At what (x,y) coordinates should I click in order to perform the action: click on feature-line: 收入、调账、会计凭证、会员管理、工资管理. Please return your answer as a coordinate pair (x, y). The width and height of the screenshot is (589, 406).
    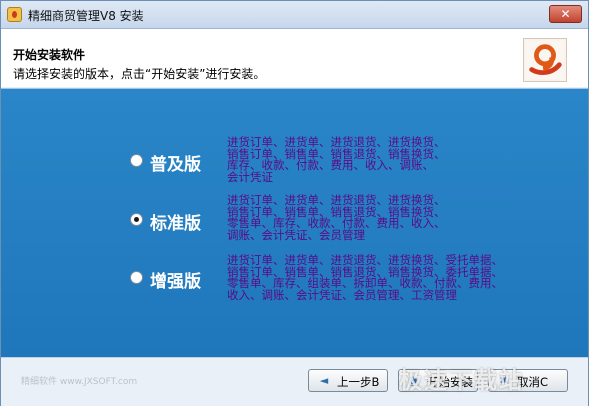
    Looking at the image, I should click on (342, 294).